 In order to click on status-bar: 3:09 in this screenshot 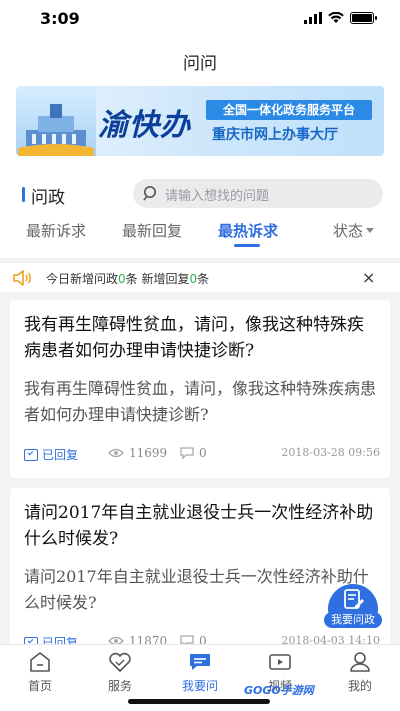, I will do `click(200, 19)`.